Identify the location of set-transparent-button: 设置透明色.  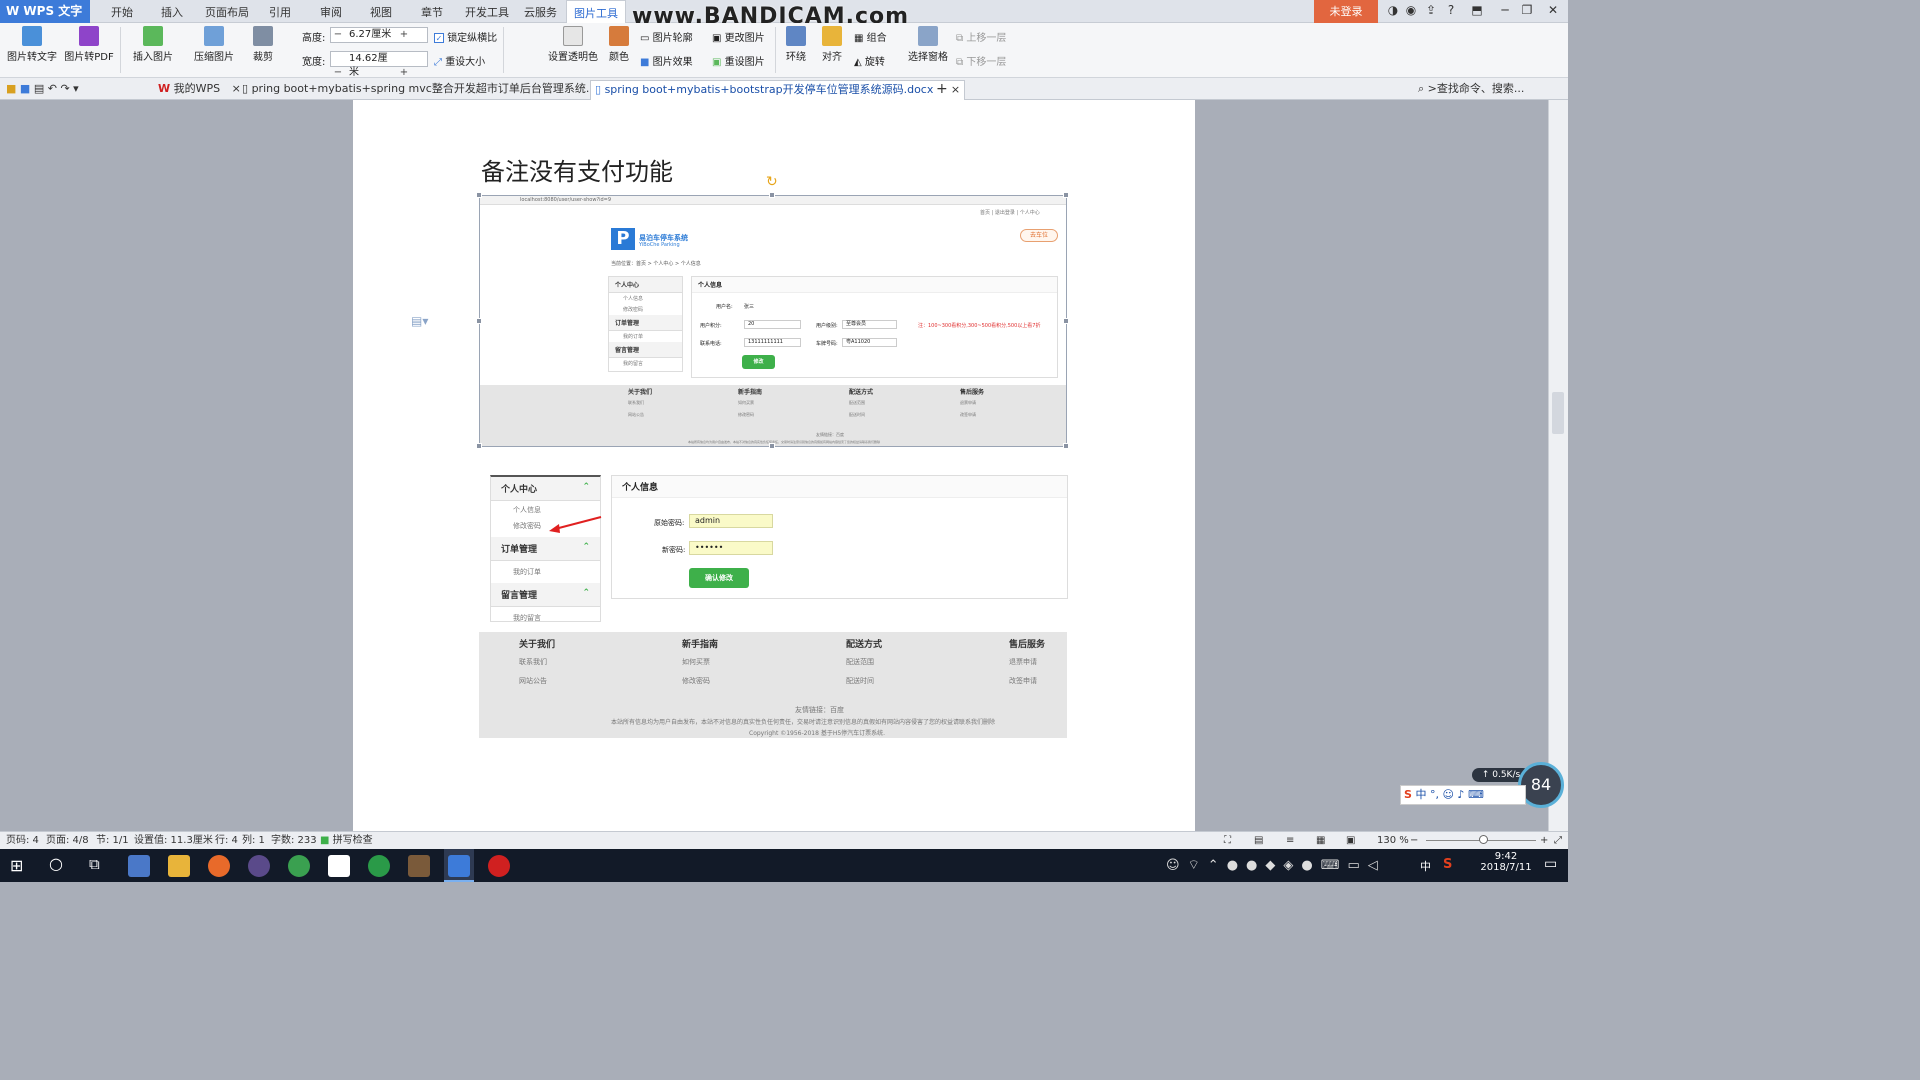
(573, 44).